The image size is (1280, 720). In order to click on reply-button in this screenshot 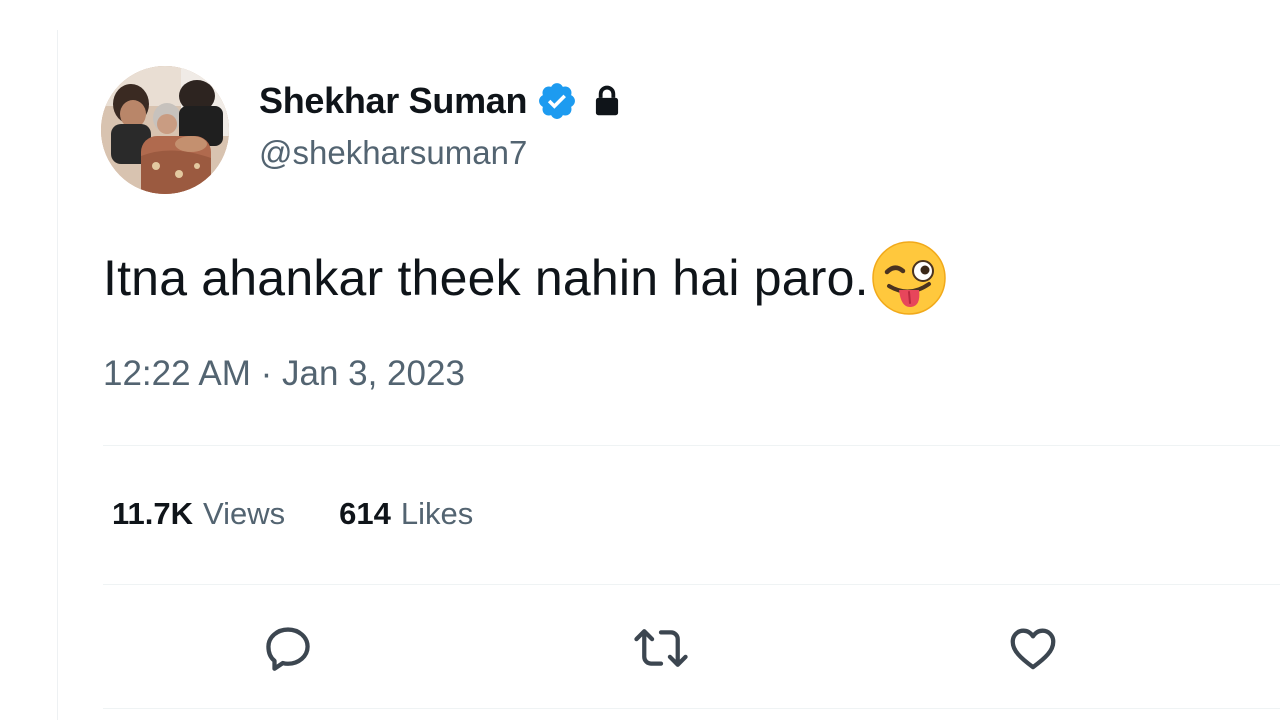, I will do `click(288, 648)`.